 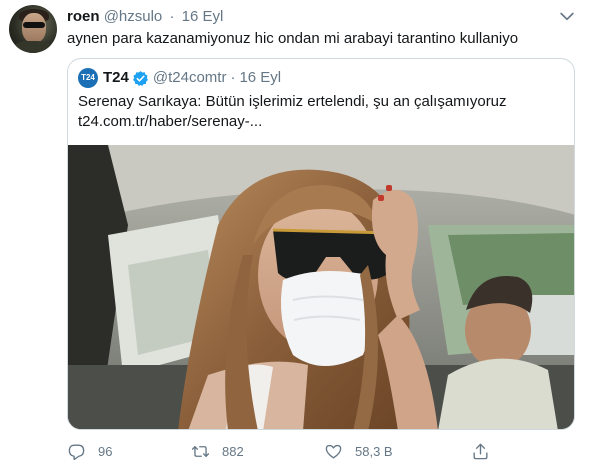 I want to click on heart-icon, so click(x=333, y=451).